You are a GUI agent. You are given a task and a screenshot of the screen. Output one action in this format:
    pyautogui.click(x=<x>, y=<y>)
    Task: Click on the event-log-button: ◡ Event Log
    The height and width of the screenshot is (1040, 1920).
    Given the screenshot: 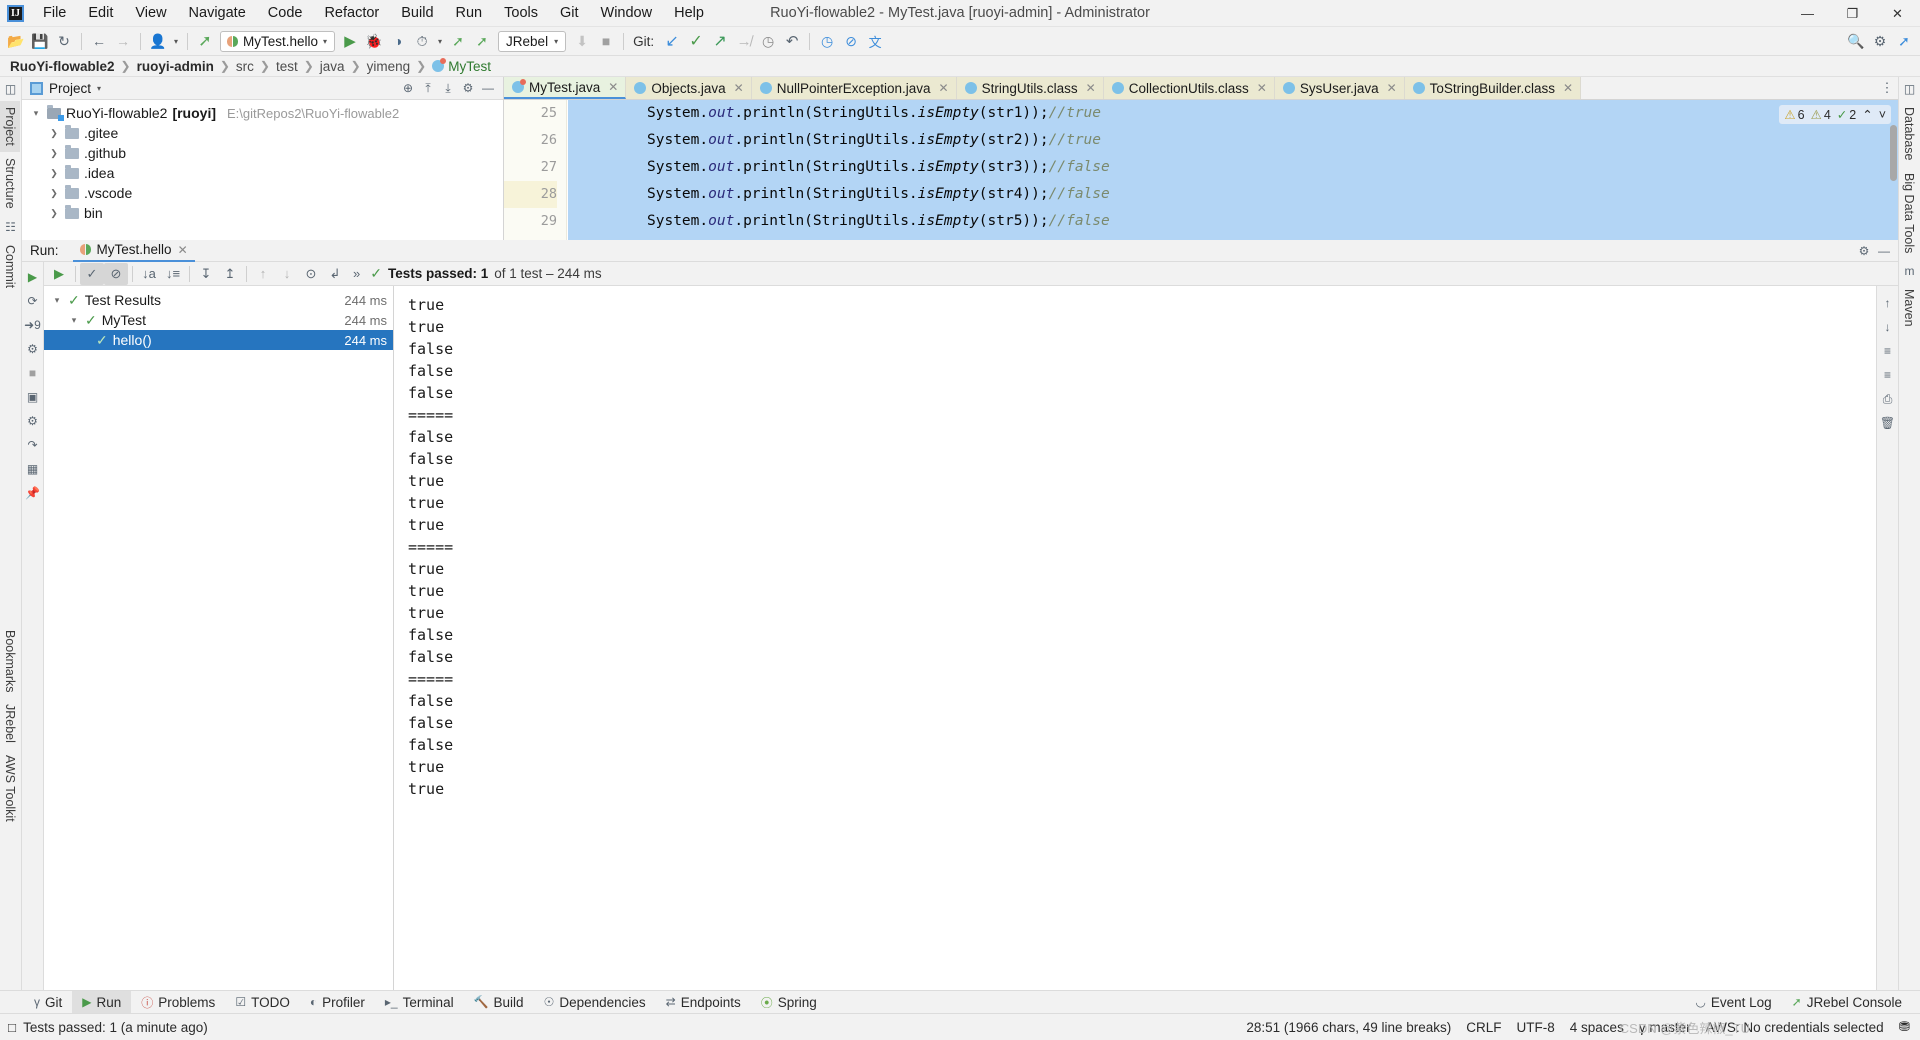 What is the action you would take?
    pyautogui.click(x=1733, y=1002)
    